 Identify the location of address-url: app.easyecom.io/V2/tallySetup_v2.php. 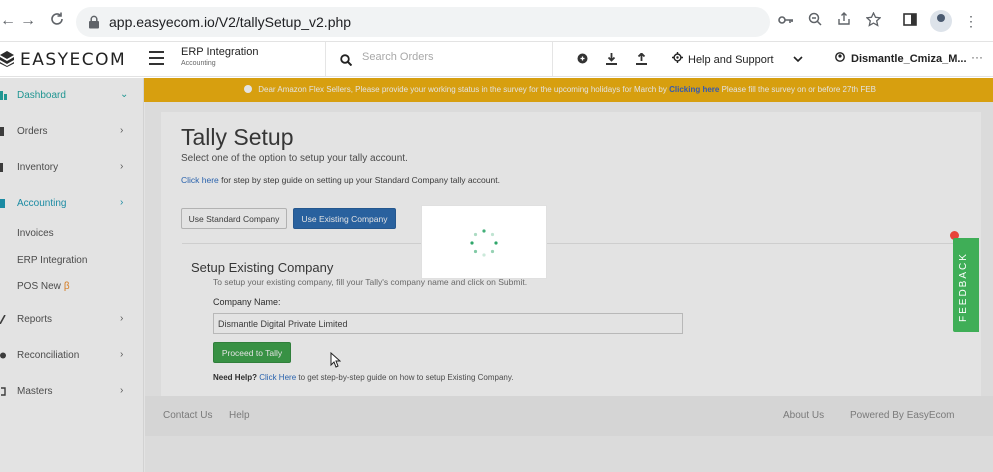
(230, 22).